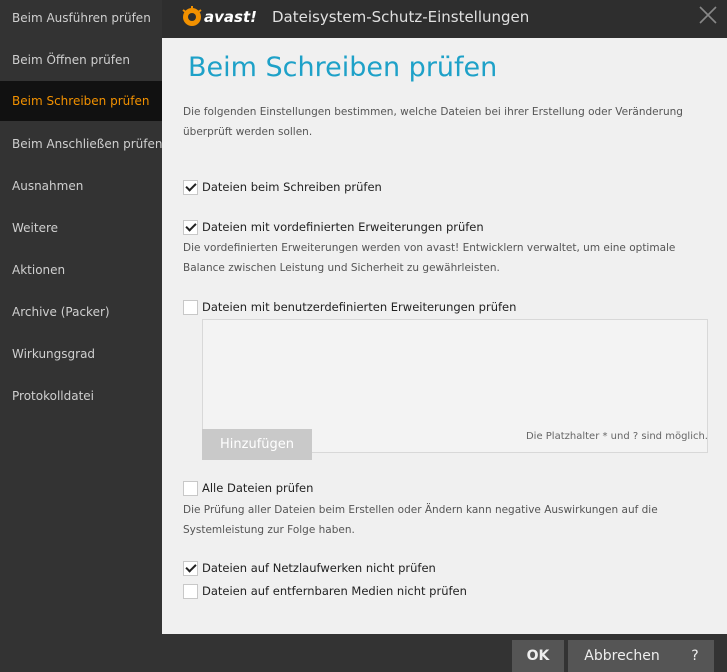 This screenshot has height=672, width=727. I want to click on ok-button: OK, so click(538, 656).